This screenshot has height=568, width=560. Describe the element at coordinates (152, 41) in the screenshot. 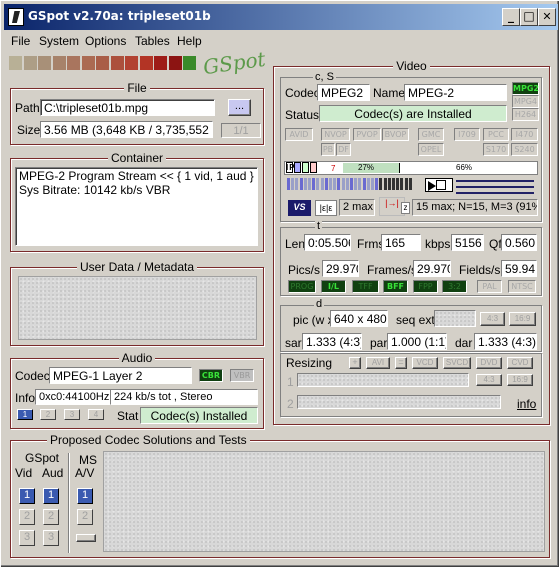

I see `menu-tables: Tables` at that location.